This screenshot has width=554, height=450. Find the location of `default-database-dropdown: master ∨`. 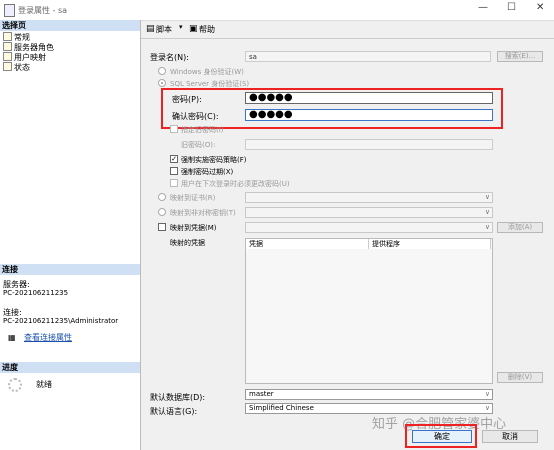

default-database-dropdown: master ∨ is located at coordinates (369, 394).